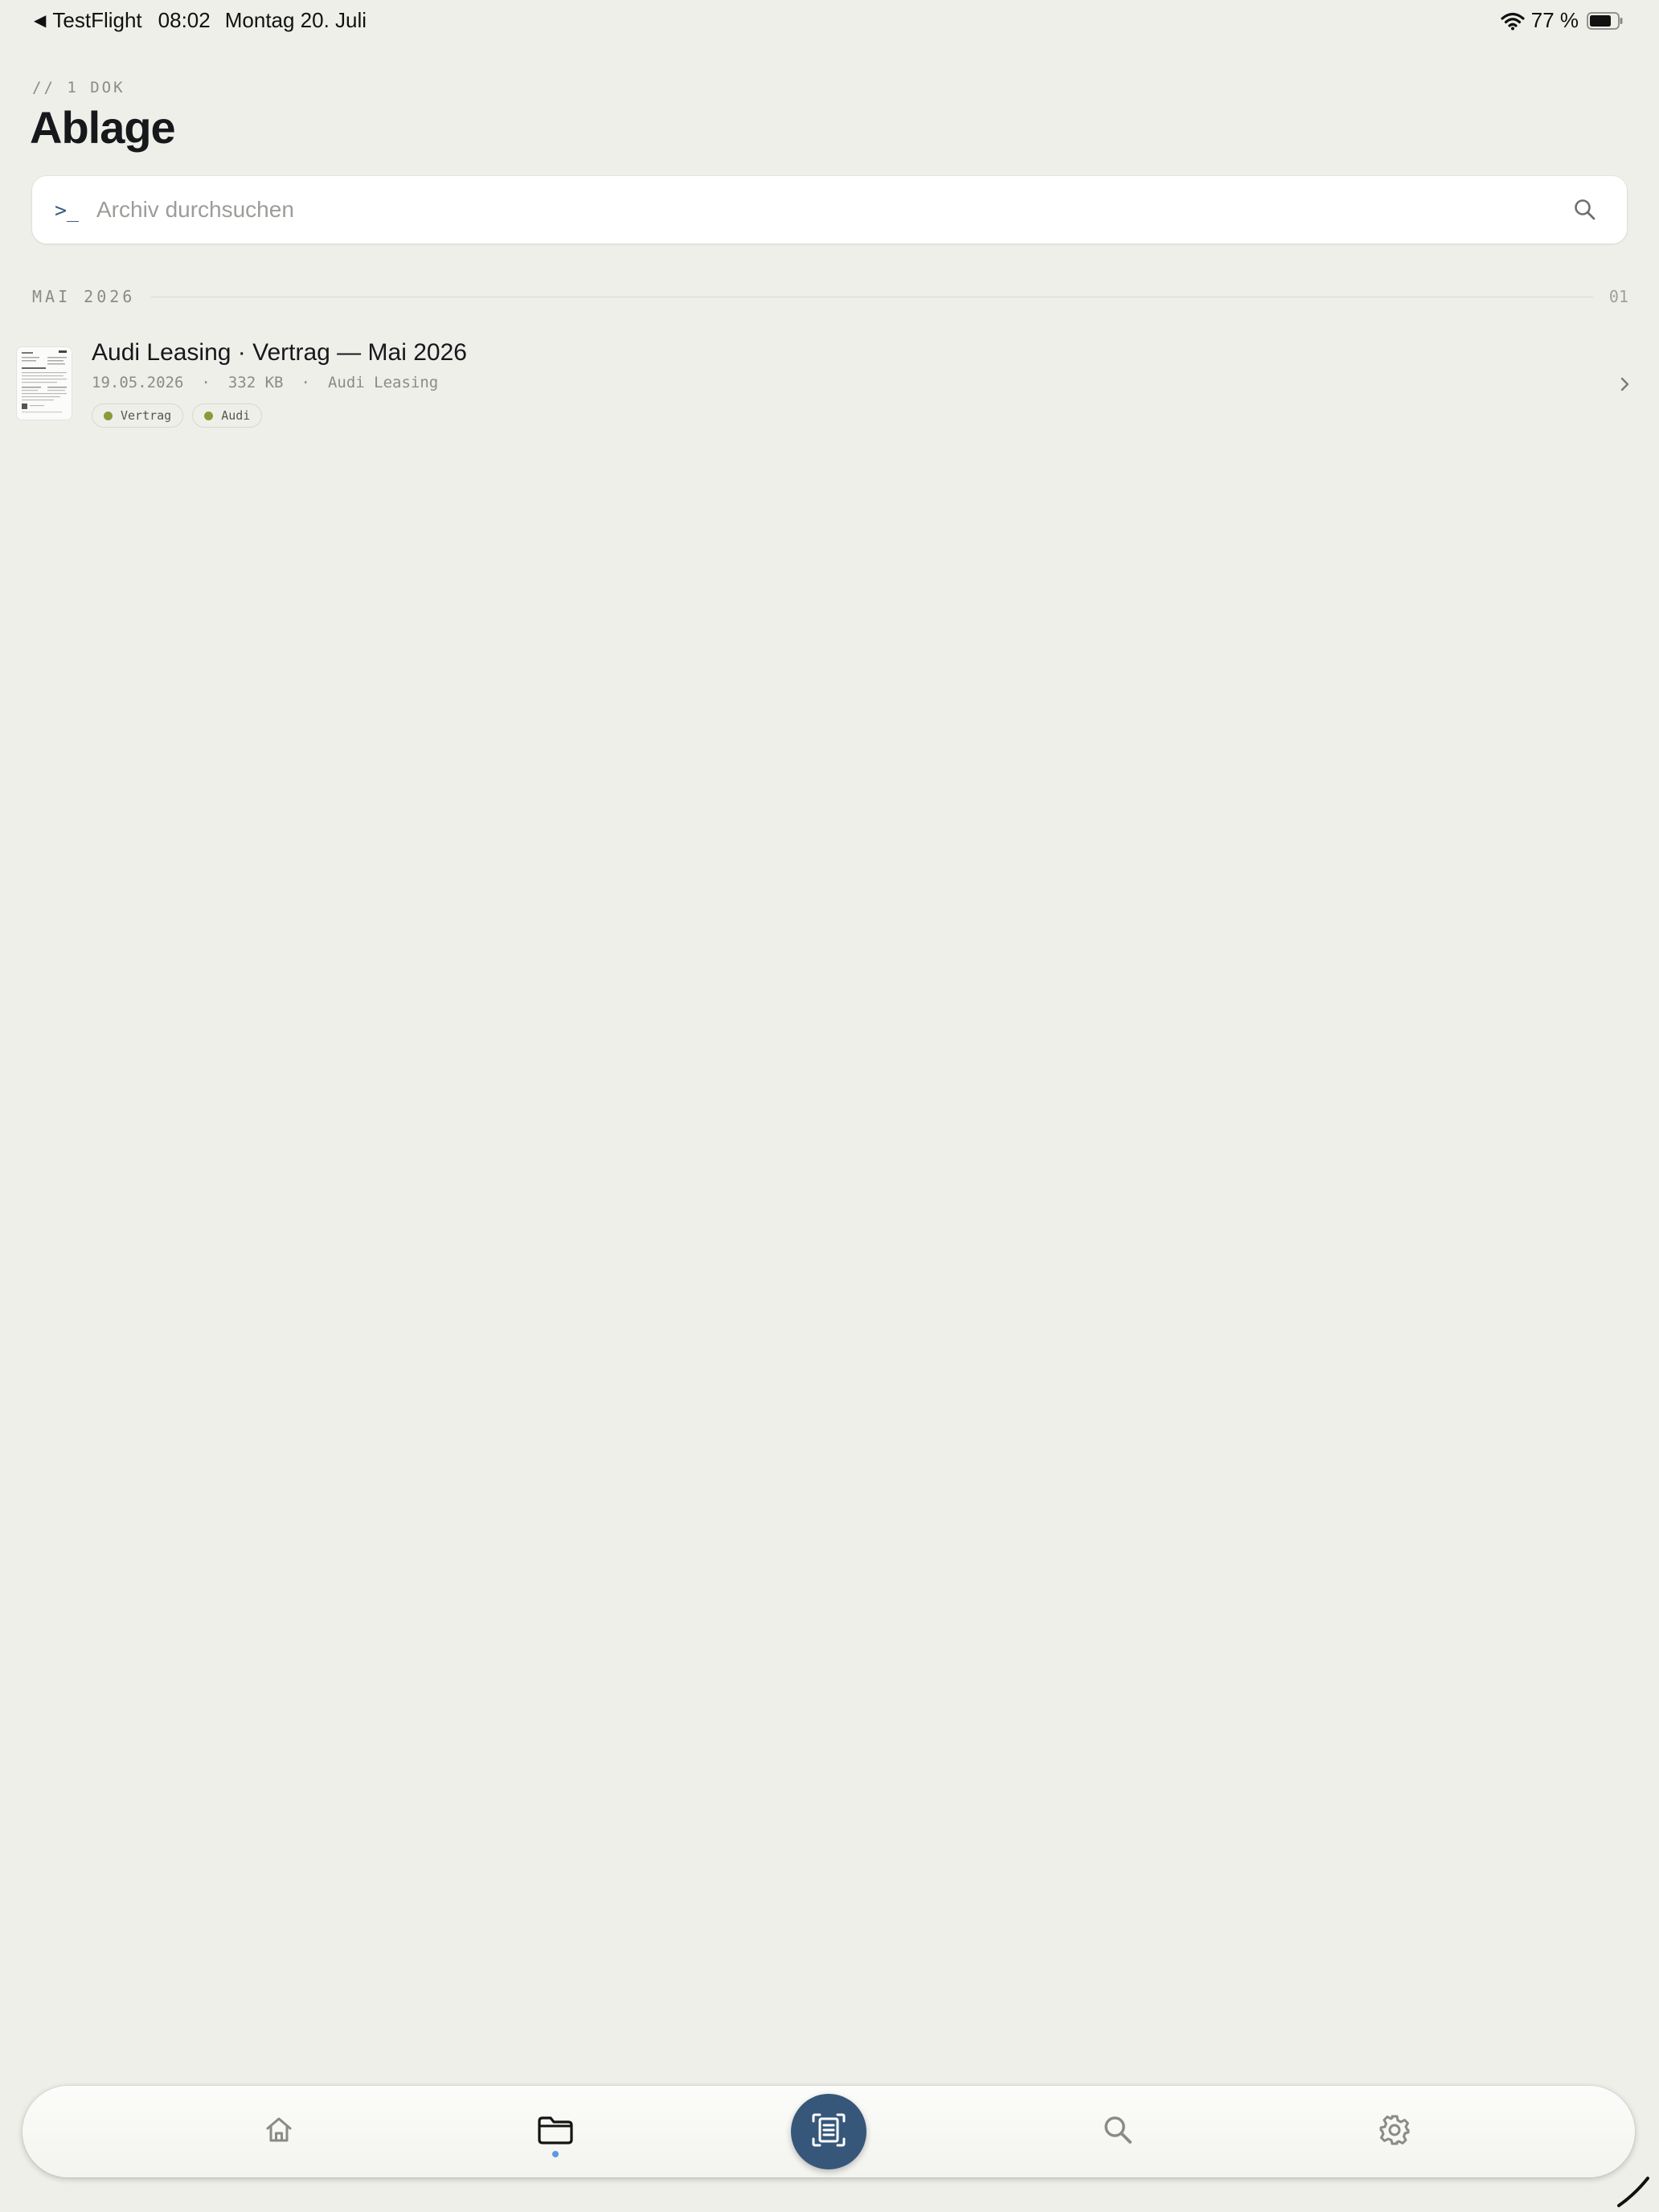  I want to click on tag-label: Audi, so click(236, 415).